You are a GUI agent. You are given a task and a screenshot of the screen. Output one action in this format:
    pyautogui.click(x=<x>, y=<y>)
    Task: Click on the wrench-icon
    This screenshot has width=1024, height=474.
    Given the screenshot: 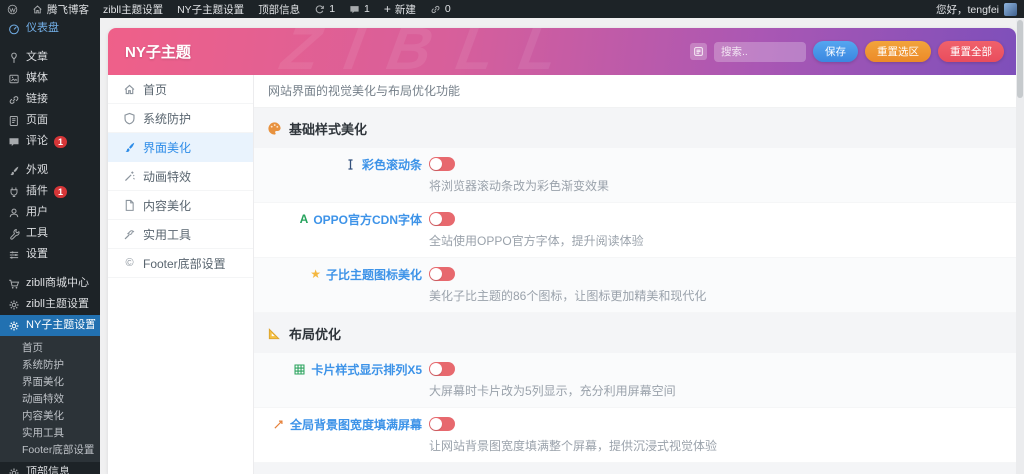 What is the action you would take?
    pyautogui.click(x=14, y=234)
    